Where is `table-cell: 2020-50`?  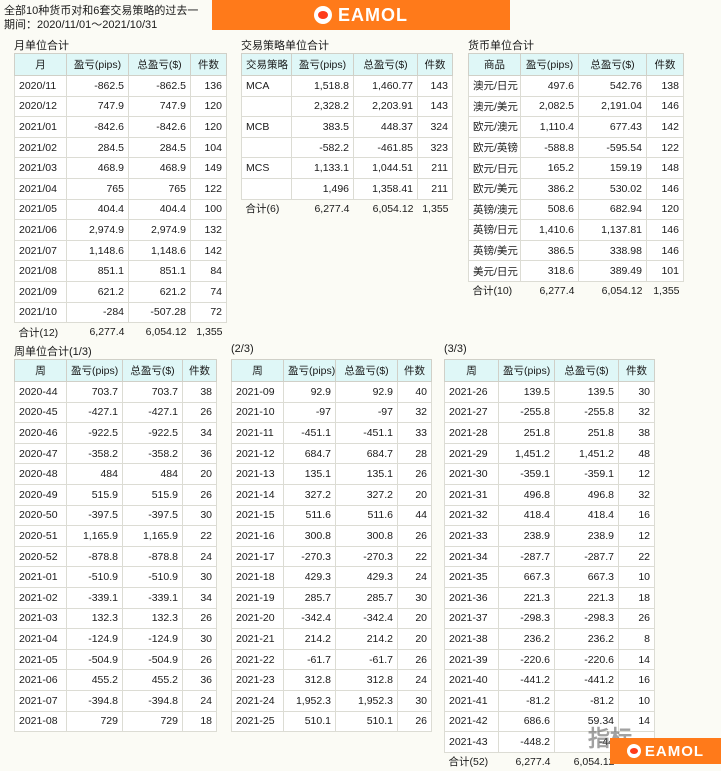
table-cell: 2020-50 is located at coordinates (40, 515).